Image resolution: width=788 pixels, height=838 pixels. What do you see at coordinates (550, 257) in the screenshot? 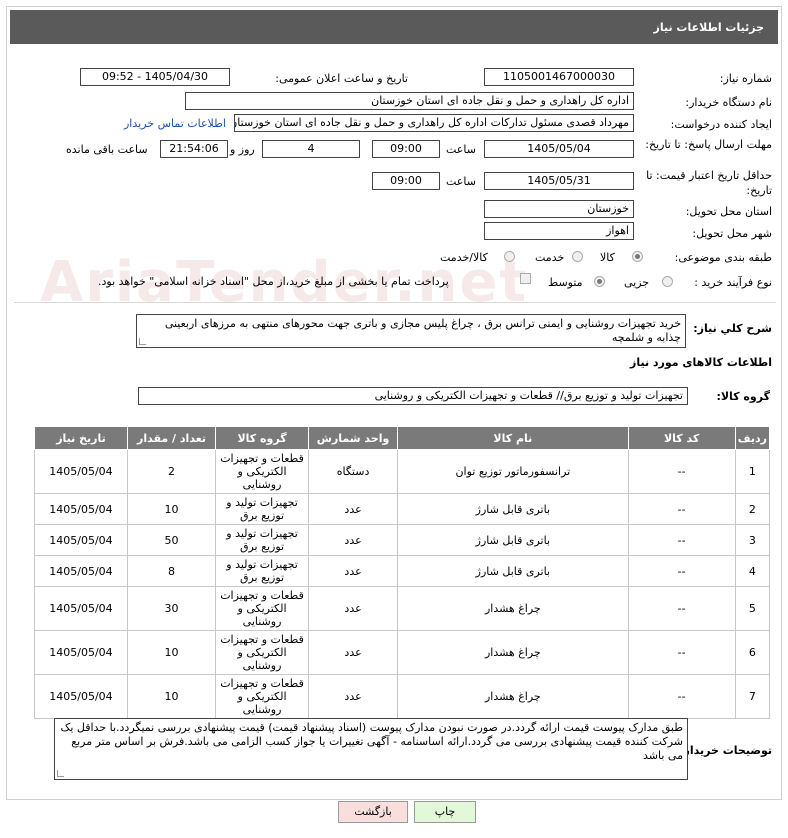
I see `category-option-service: خدمت` at bounding box center [550, 257].